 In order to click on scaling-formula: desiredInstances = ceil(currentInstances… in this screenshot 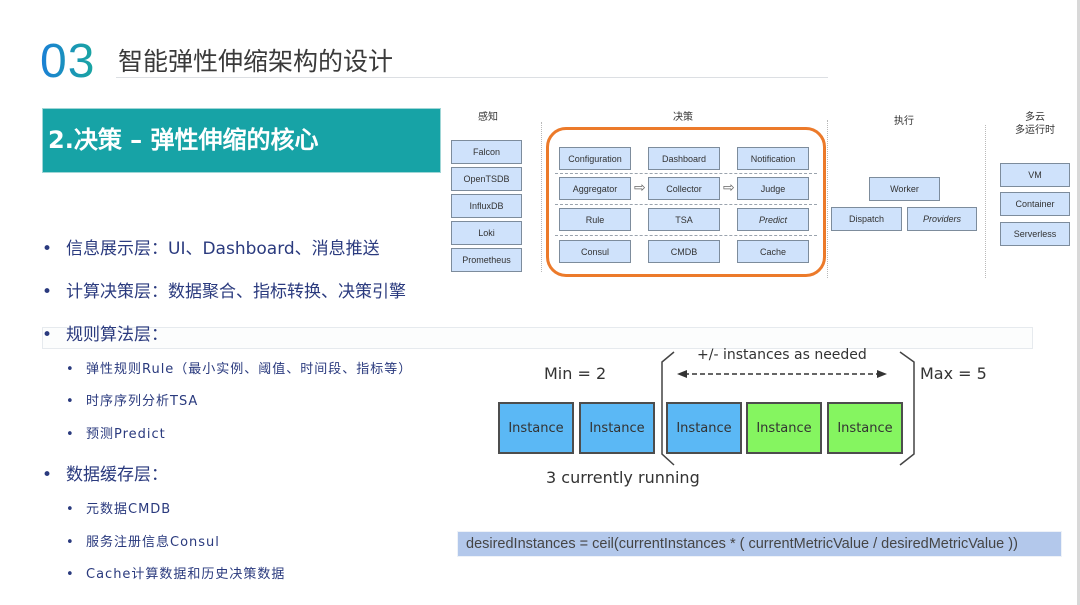, I will do `click(759, 544)`.